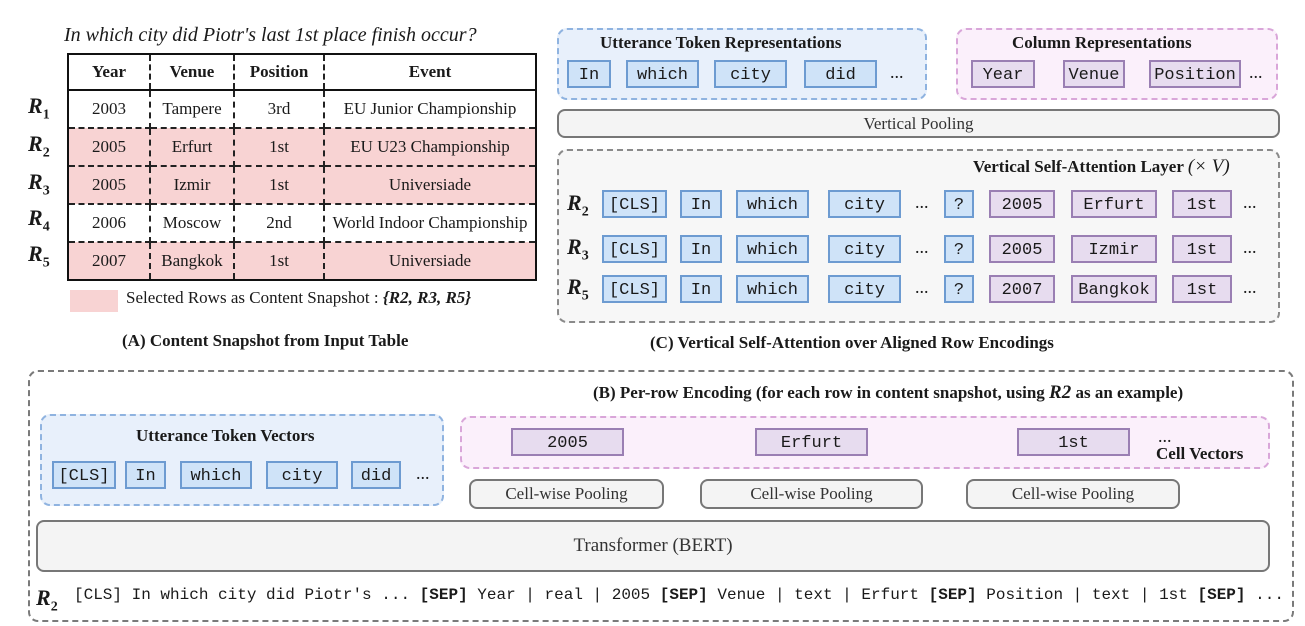 The image size is (1305, 626). What do you see at coordinates (1114, 249) in the screenshot?
I see `cell-token: Izmir` at bounding box center [1114, 249].